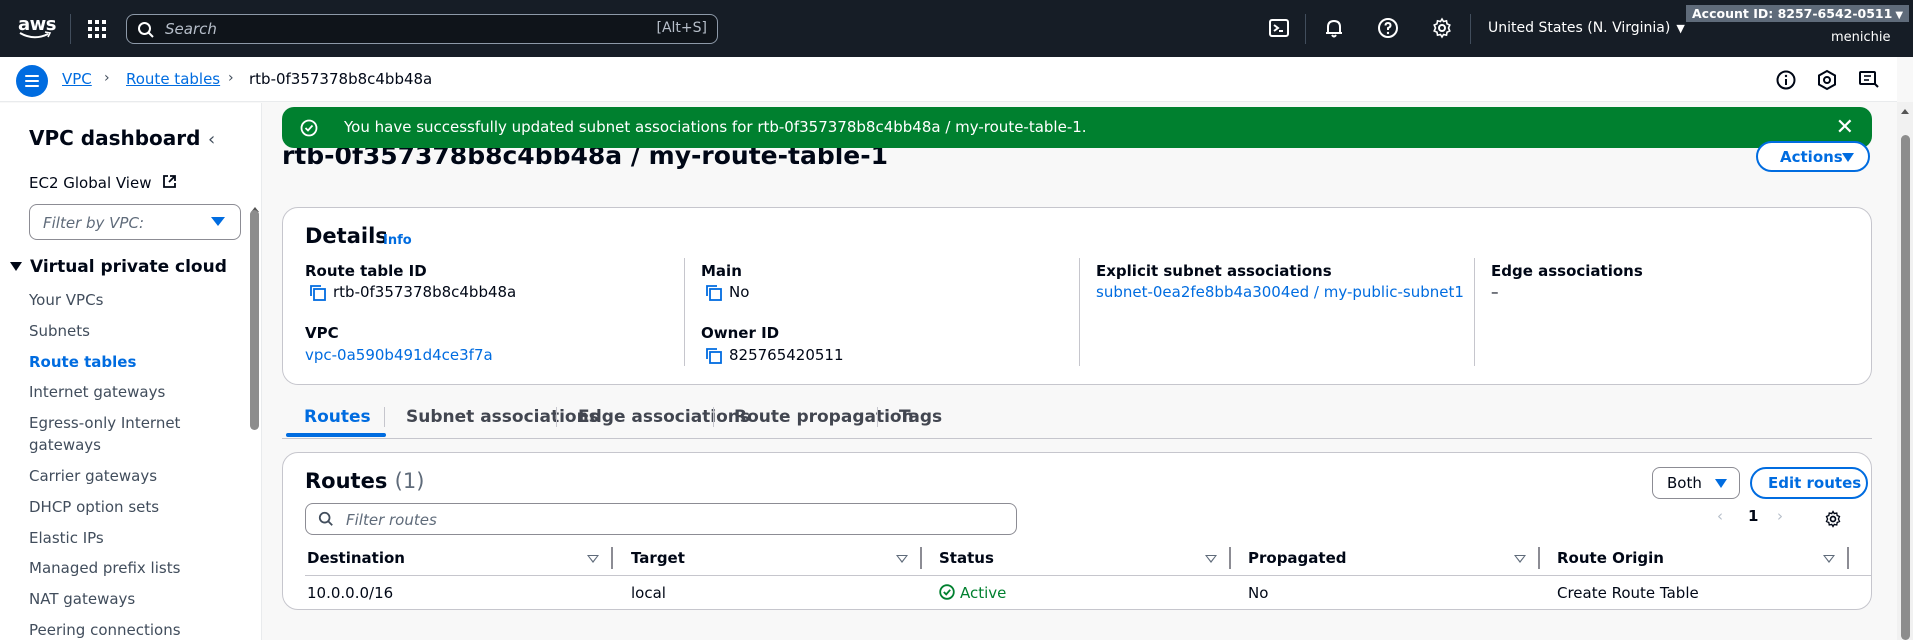 The height and width of the screenshot is (640, 1913). Describe the element at coordinates (1279, 28) in the screenshot. I see `cloudshell-icon` at that location.